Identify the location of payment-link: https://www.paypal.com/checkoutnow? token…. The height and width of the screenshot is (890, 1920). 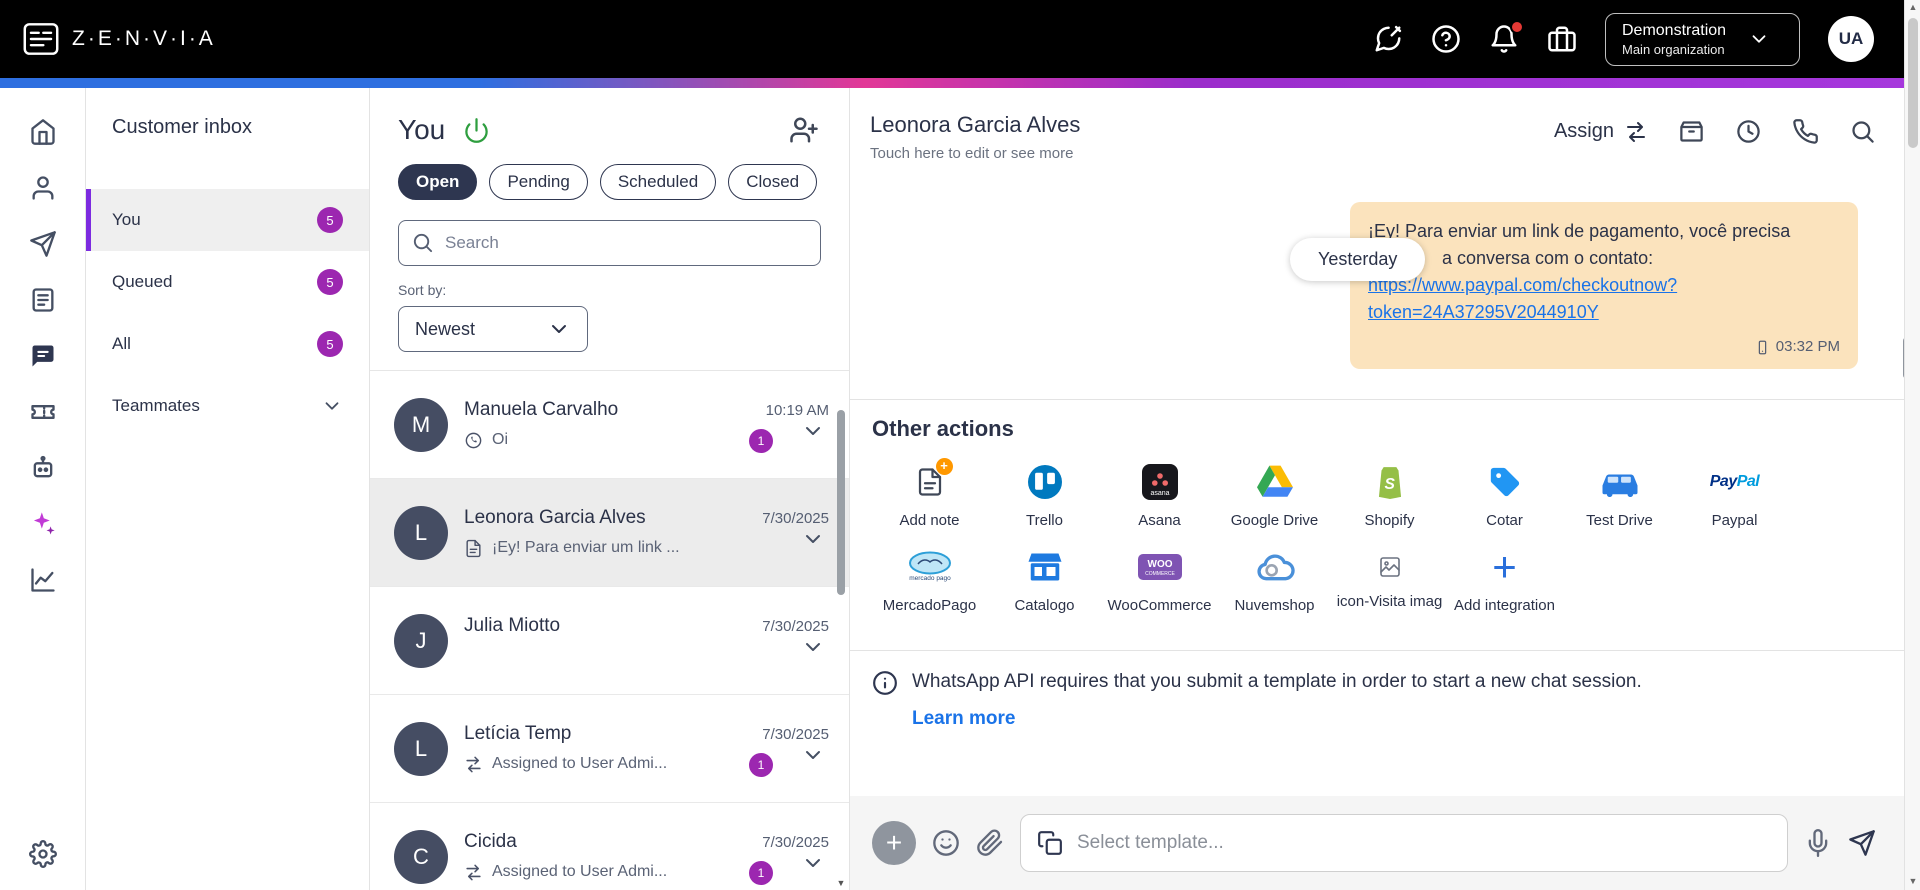
(1604, 299).